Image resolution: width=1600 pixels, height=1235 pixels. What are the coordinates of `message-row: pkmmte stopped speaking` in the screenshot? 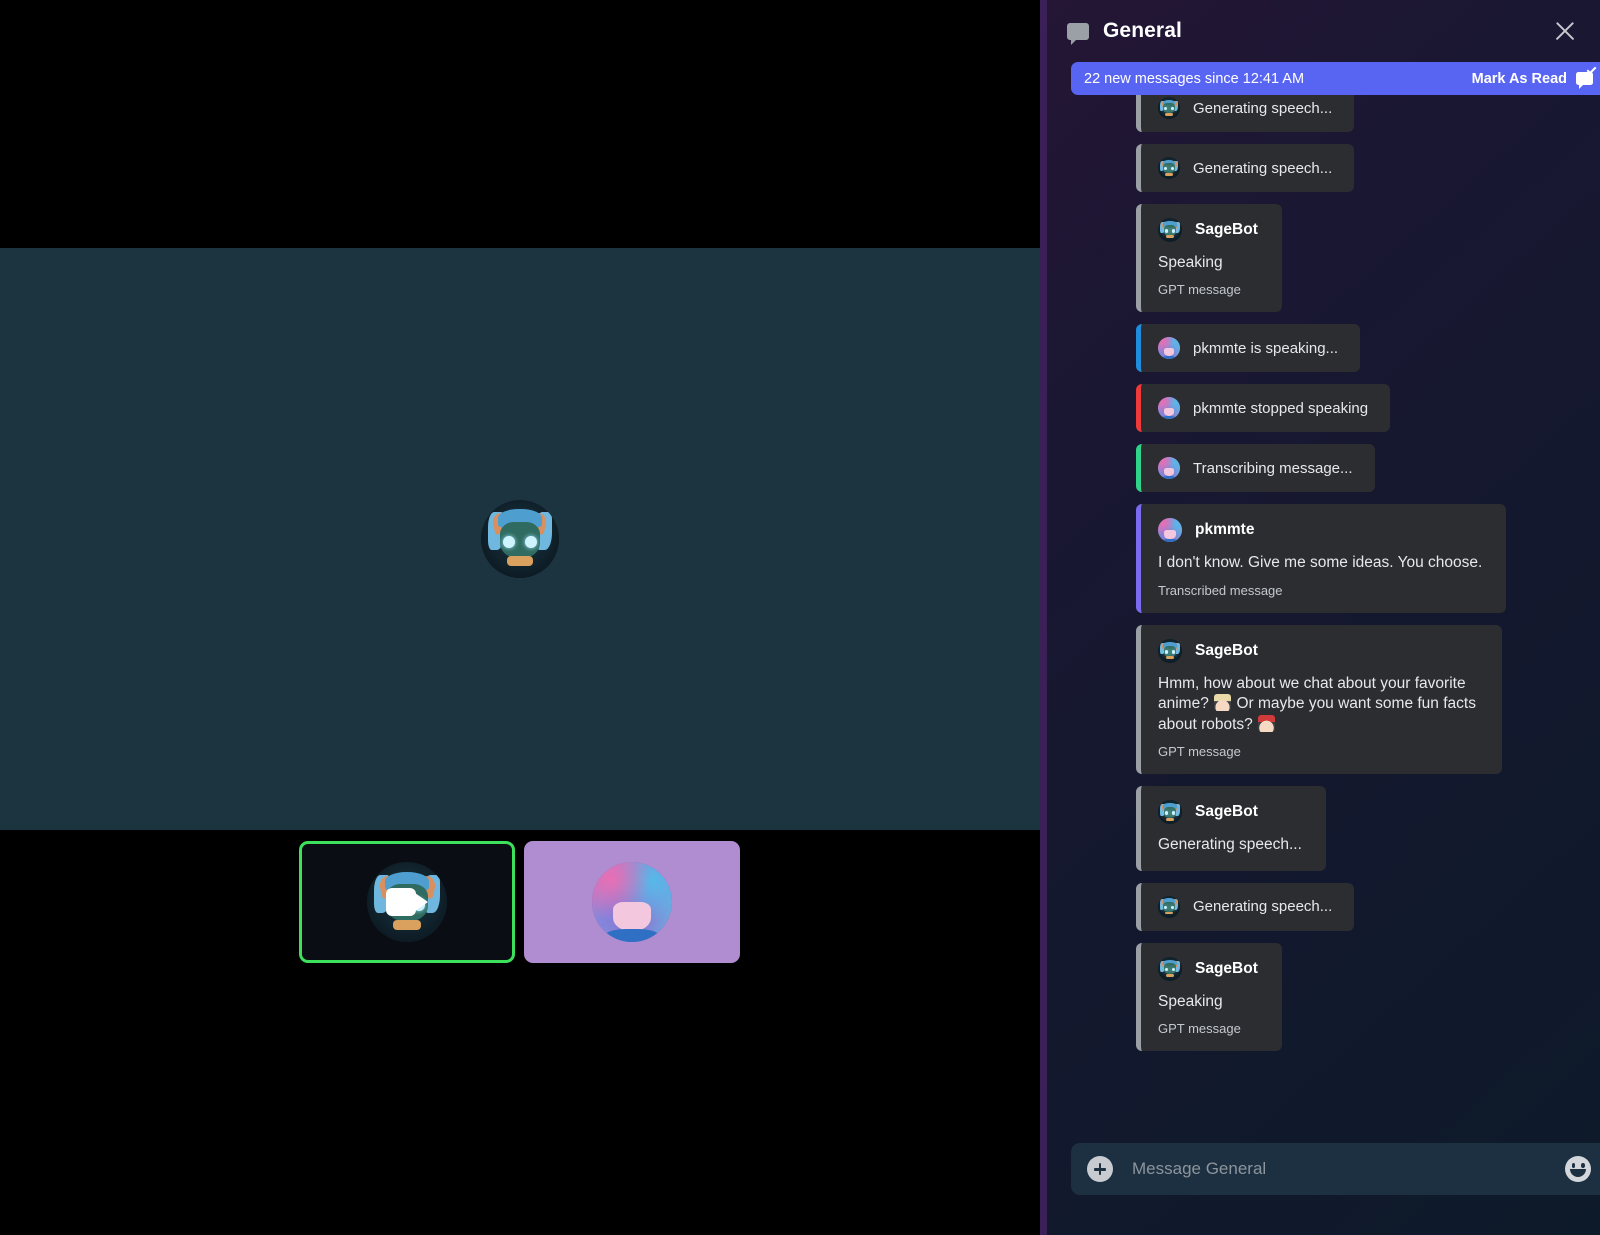 It's located at (1368, 414).